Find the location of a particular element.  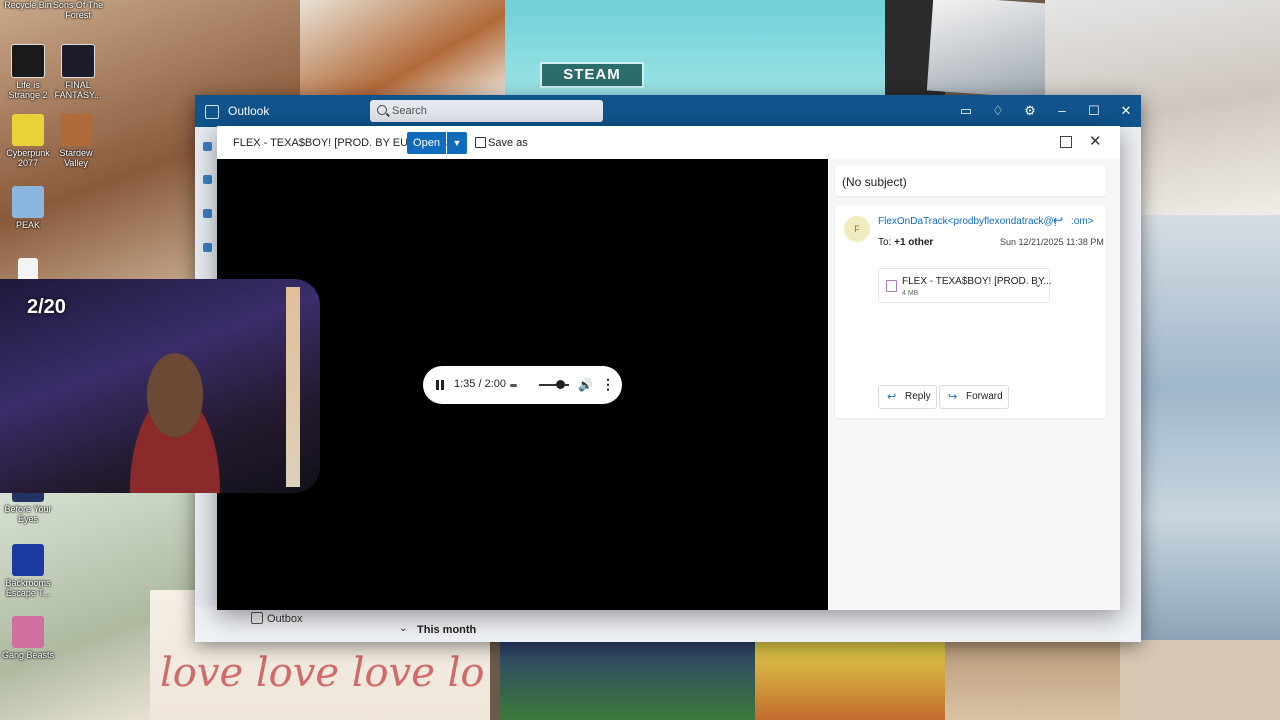

wallpaper-handwriting: love love love lo is located at coordinates (322, 673).